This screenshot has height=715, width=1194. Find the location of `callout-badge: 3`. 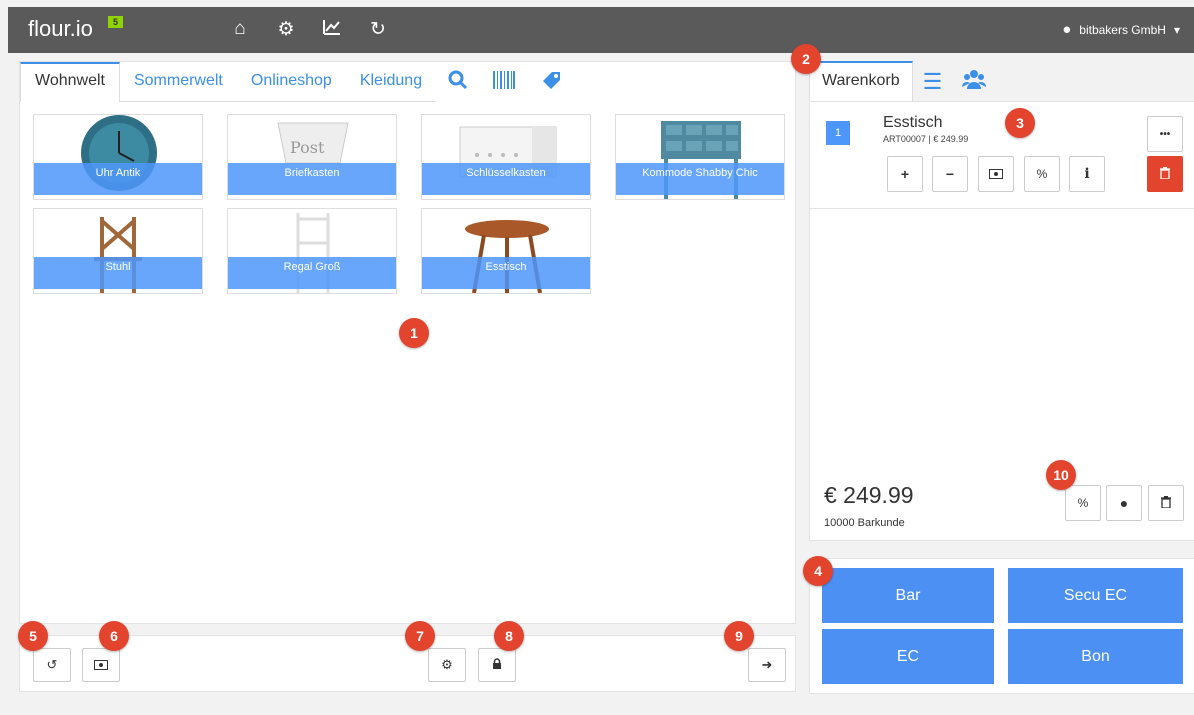

callout-badge: 3 is located at coordinates (1020, 123).